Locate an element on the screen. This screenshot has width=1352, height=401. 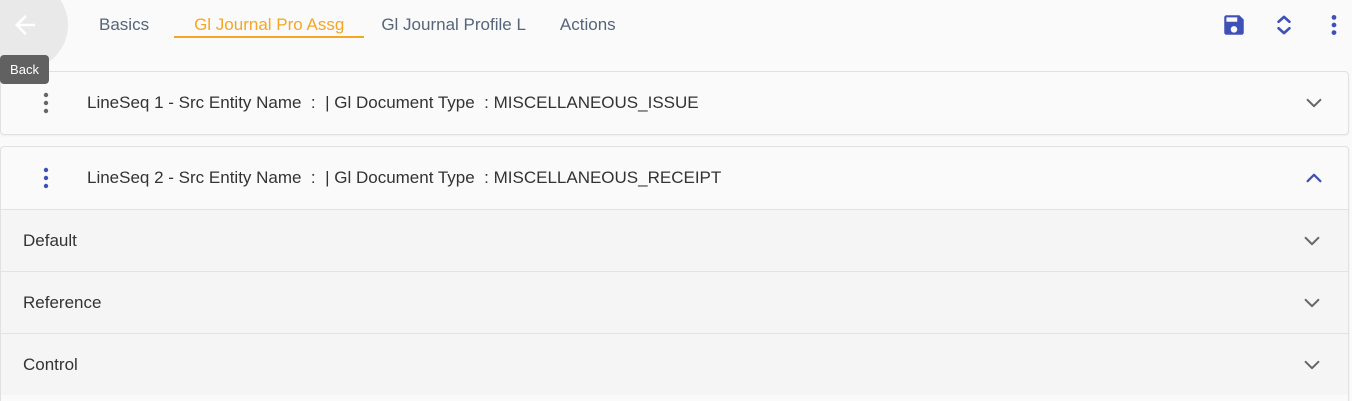
tab-gl-journal-pro-assg: Gl Journal Pro Assg is located at coordinates (269, 19).